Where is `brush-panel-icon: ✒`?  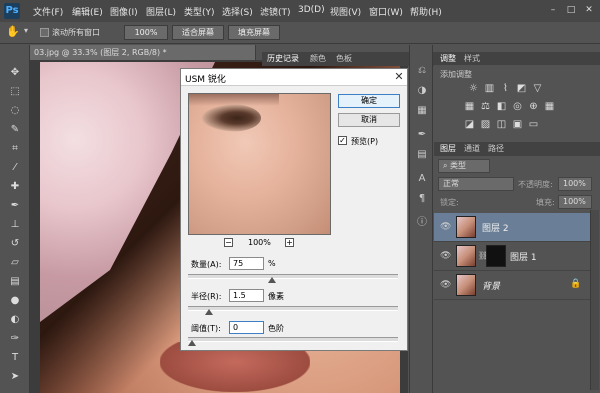
brush-panel-icon: ✒ is located at coordinates (422, 135).